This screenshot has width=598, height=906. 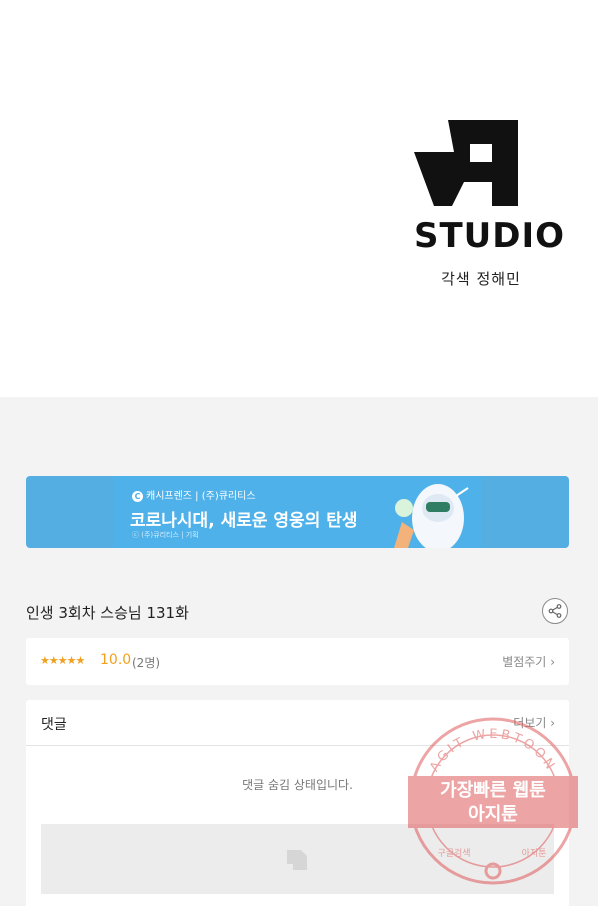 I want to click on share-icon, so click(x=555, y=611).